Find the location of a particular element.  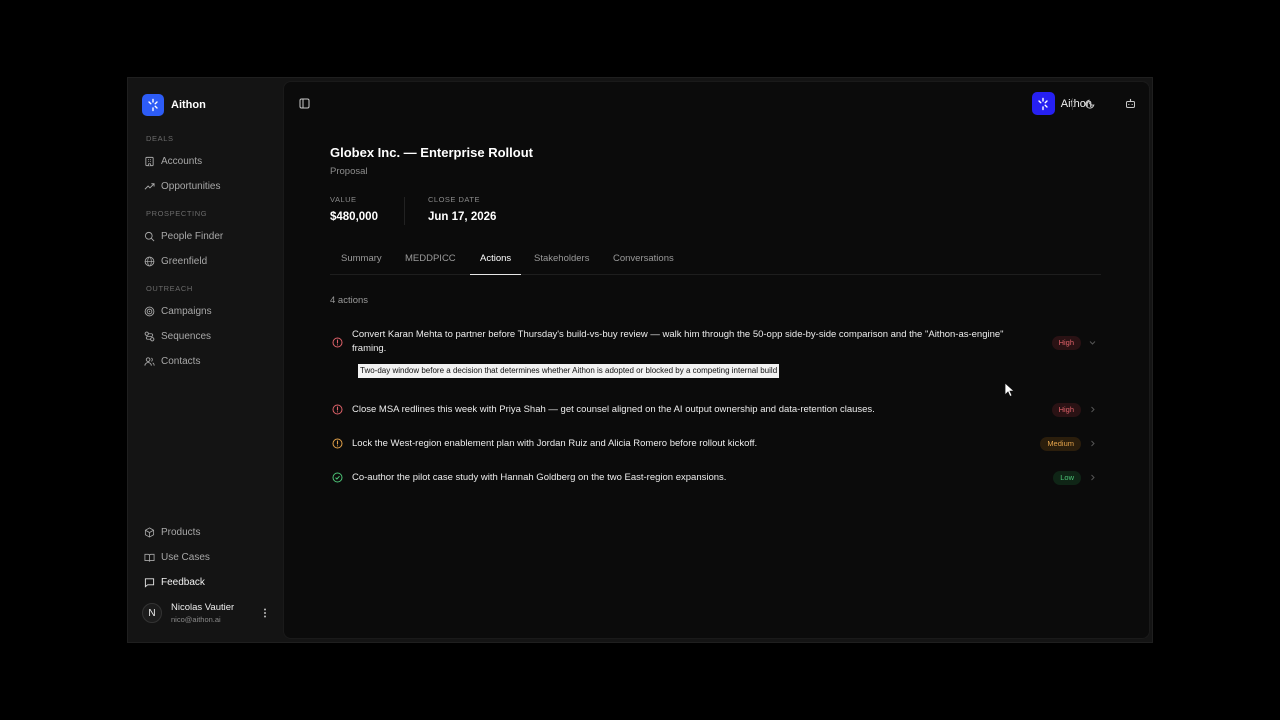

close-date: Jun 17, 2026 is located at coordinates (462, 217).